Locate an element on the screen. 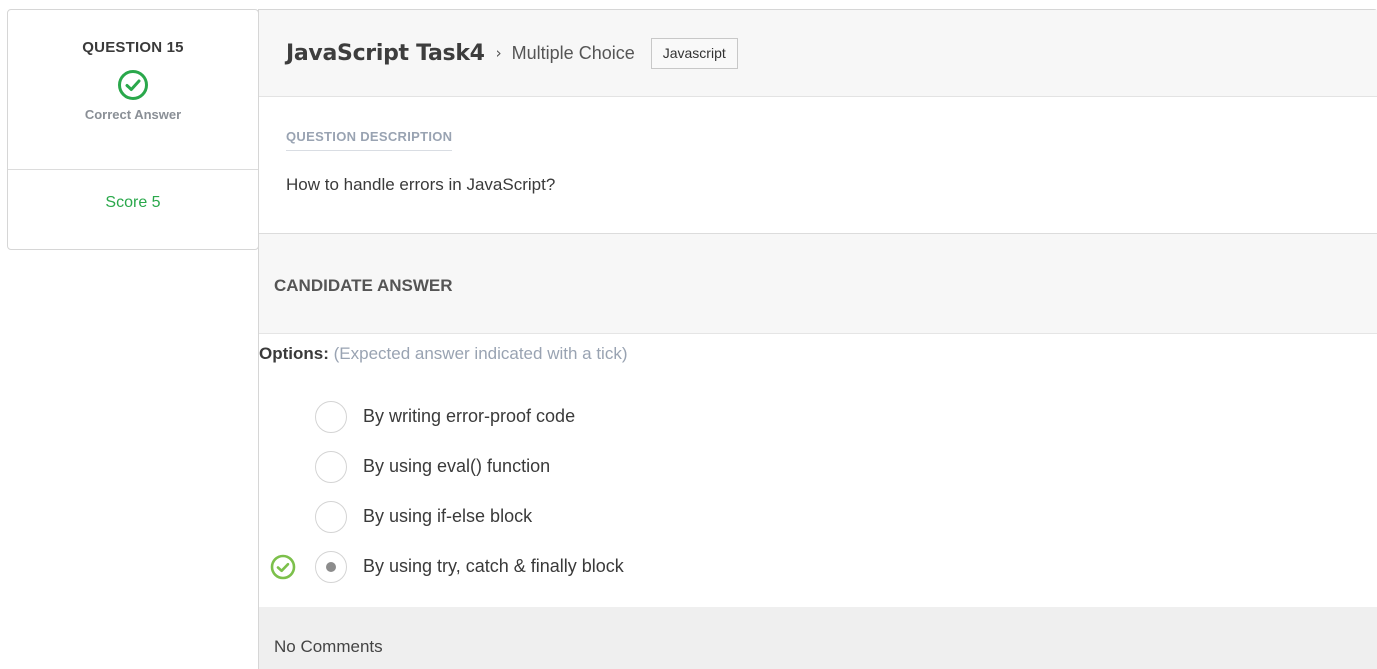  options-hint-text: (Expected answer indicated with a tick) is located at coordinates (480, 353).